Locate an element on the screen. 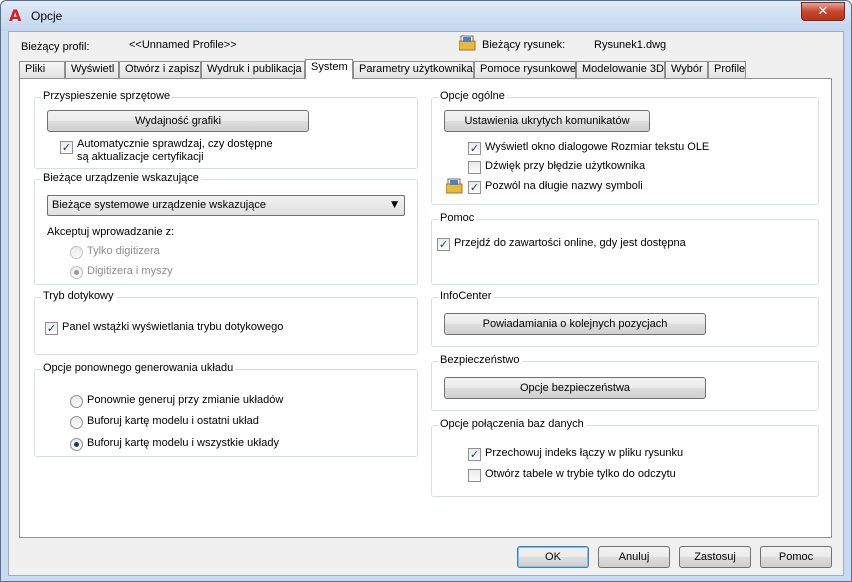 Image resolution: width=852 pixels, height=582 pixels. help-title: Pomoc is located at coordinates (457, 218).